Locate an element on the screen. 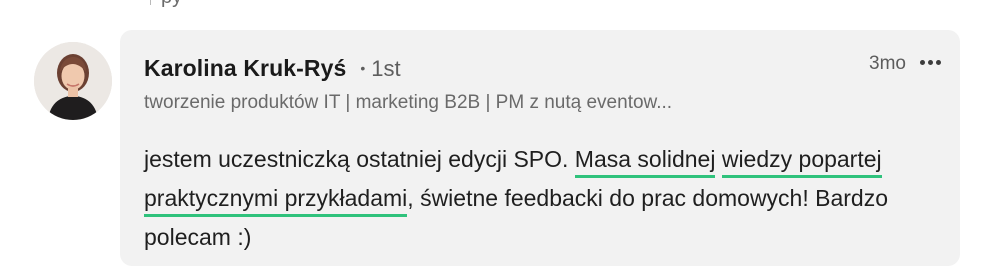  author-name: Karolina Kruk-Ryś is located at coordinates (245, 68).